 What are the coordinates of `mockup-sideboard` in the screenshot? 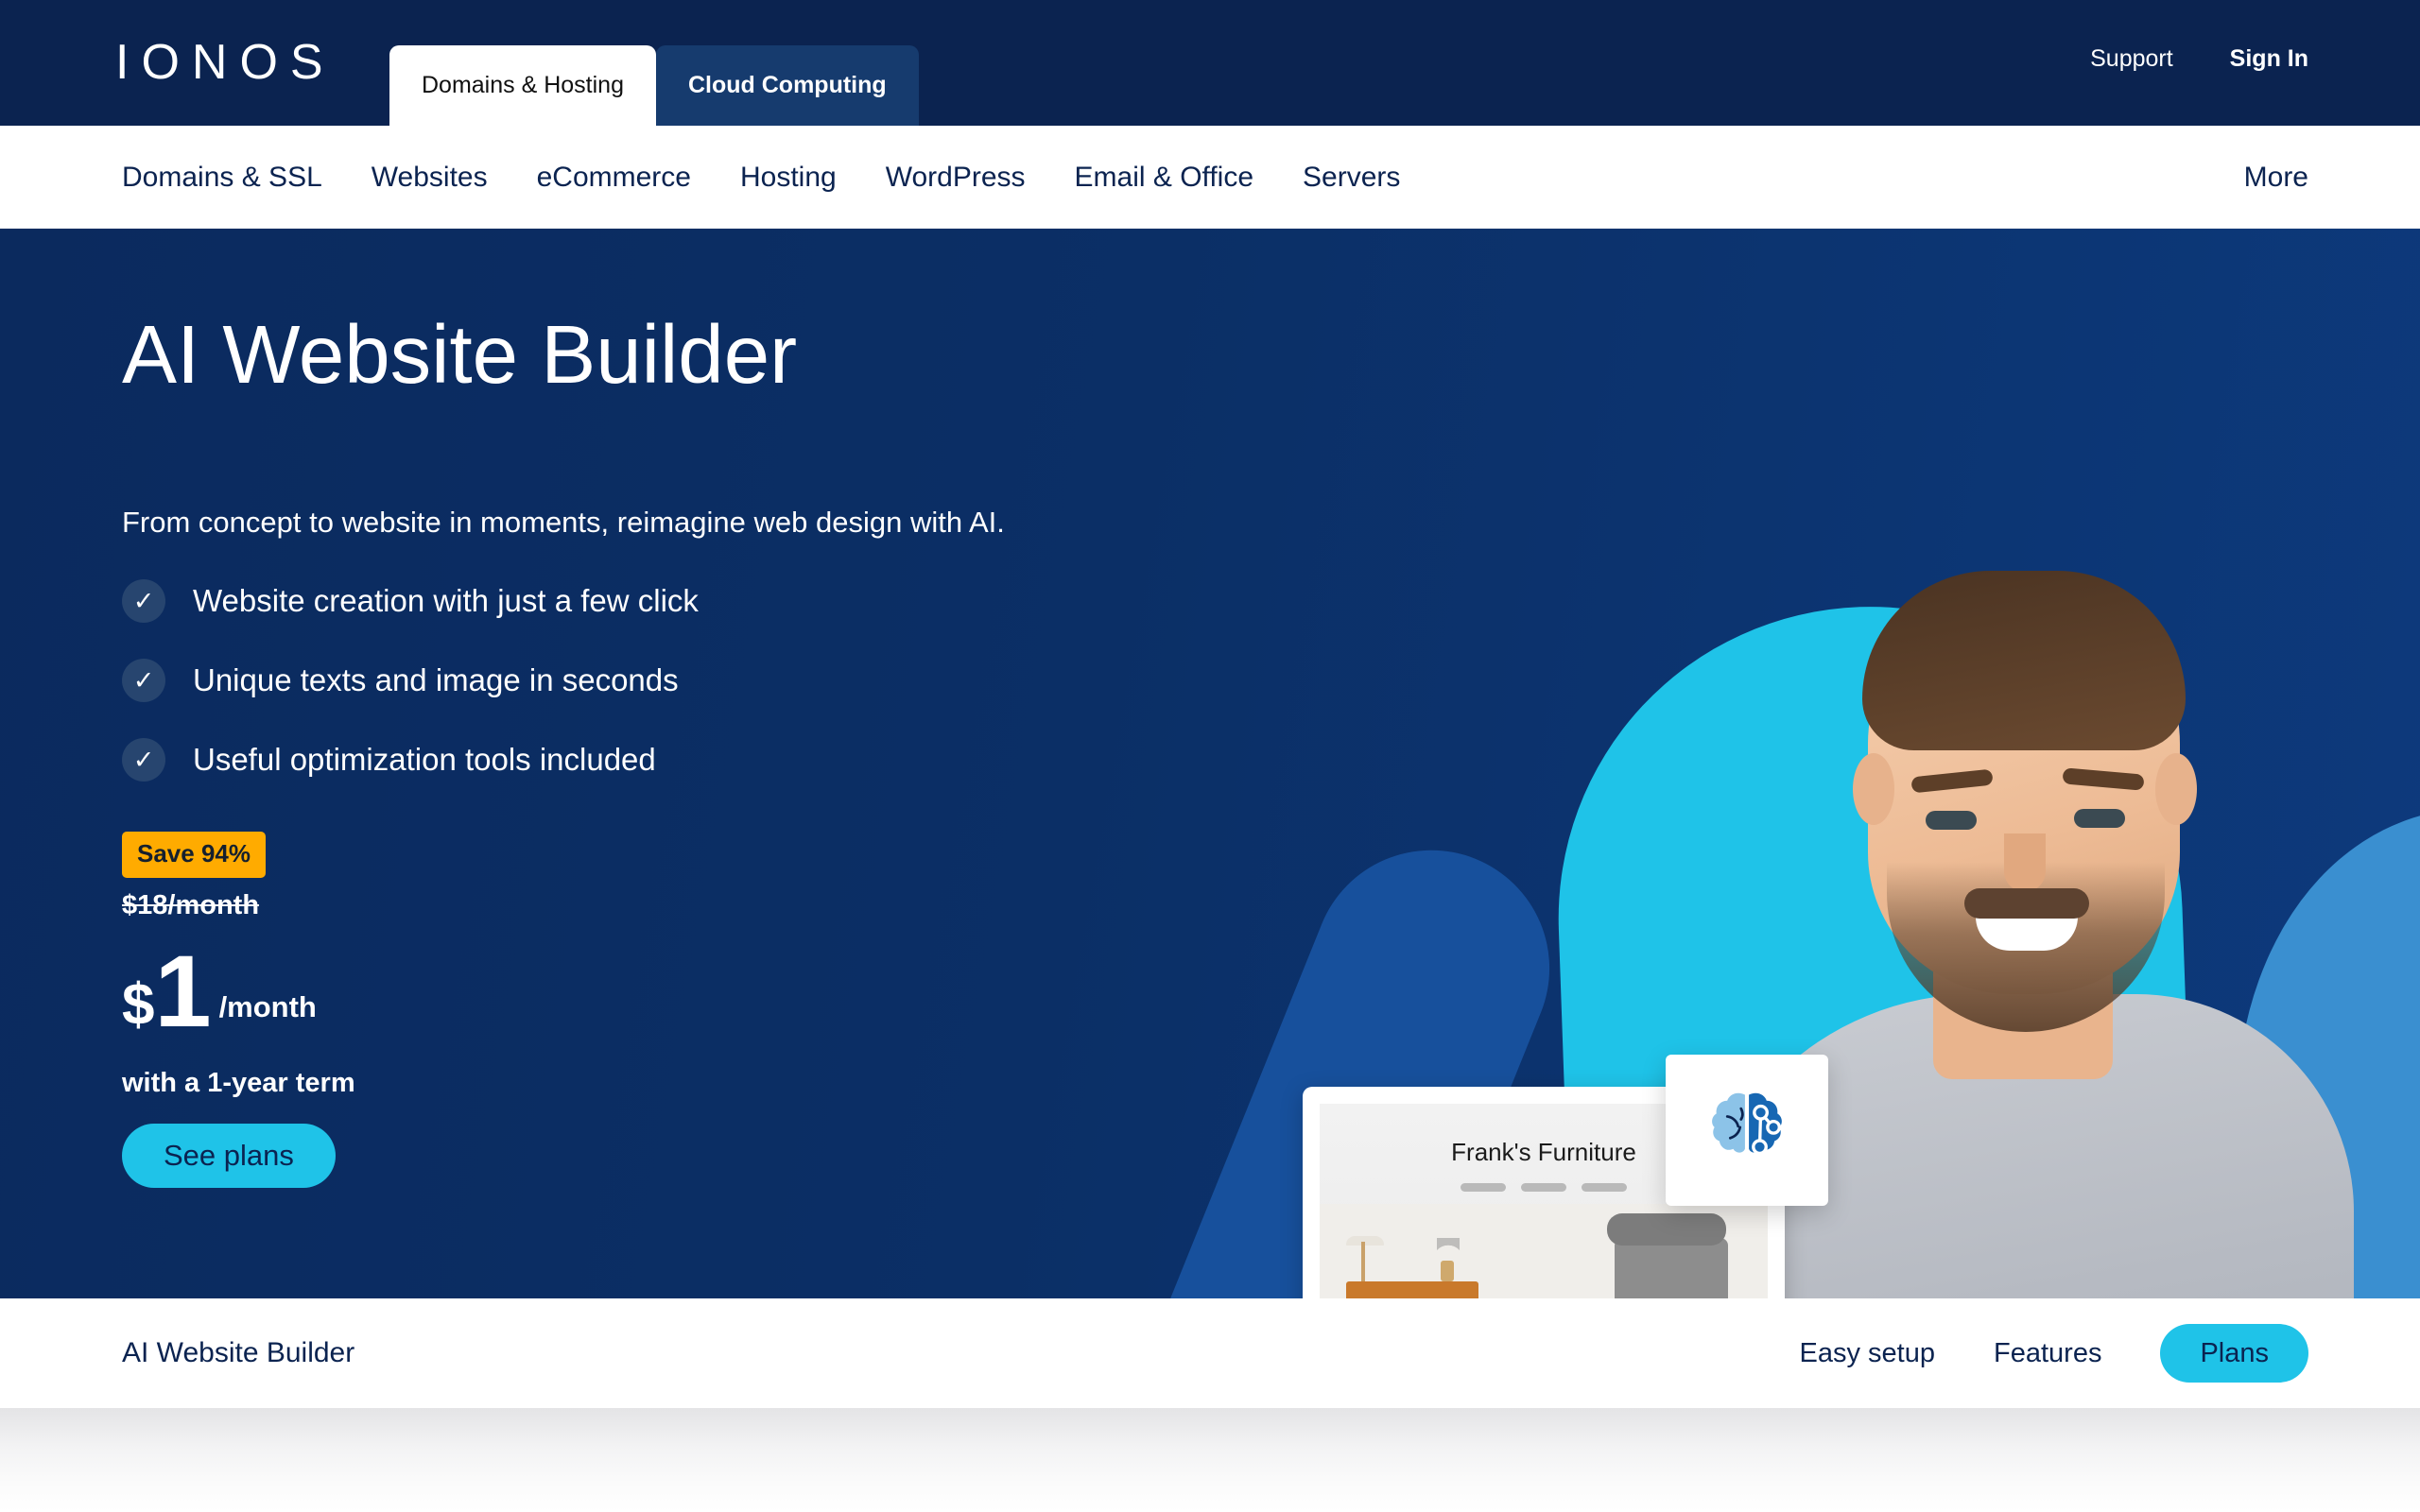 It's located at (1412, 1289).